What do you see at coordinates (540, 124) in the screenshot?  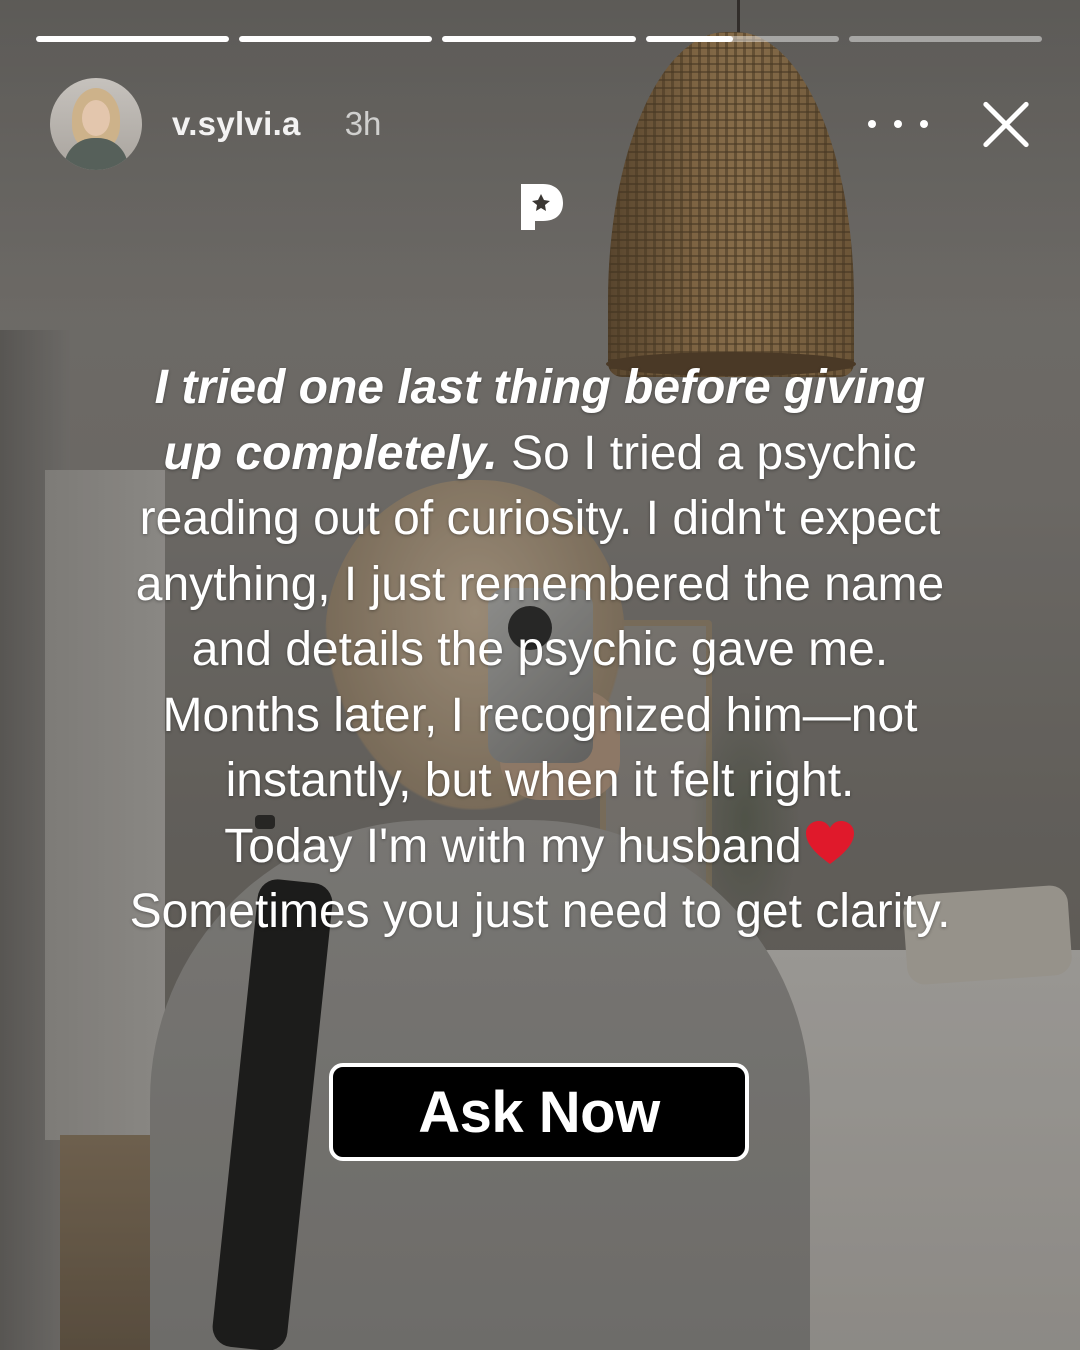 I see `story-header: v.sylvi.a 3h` at bounding box center [540, 124].